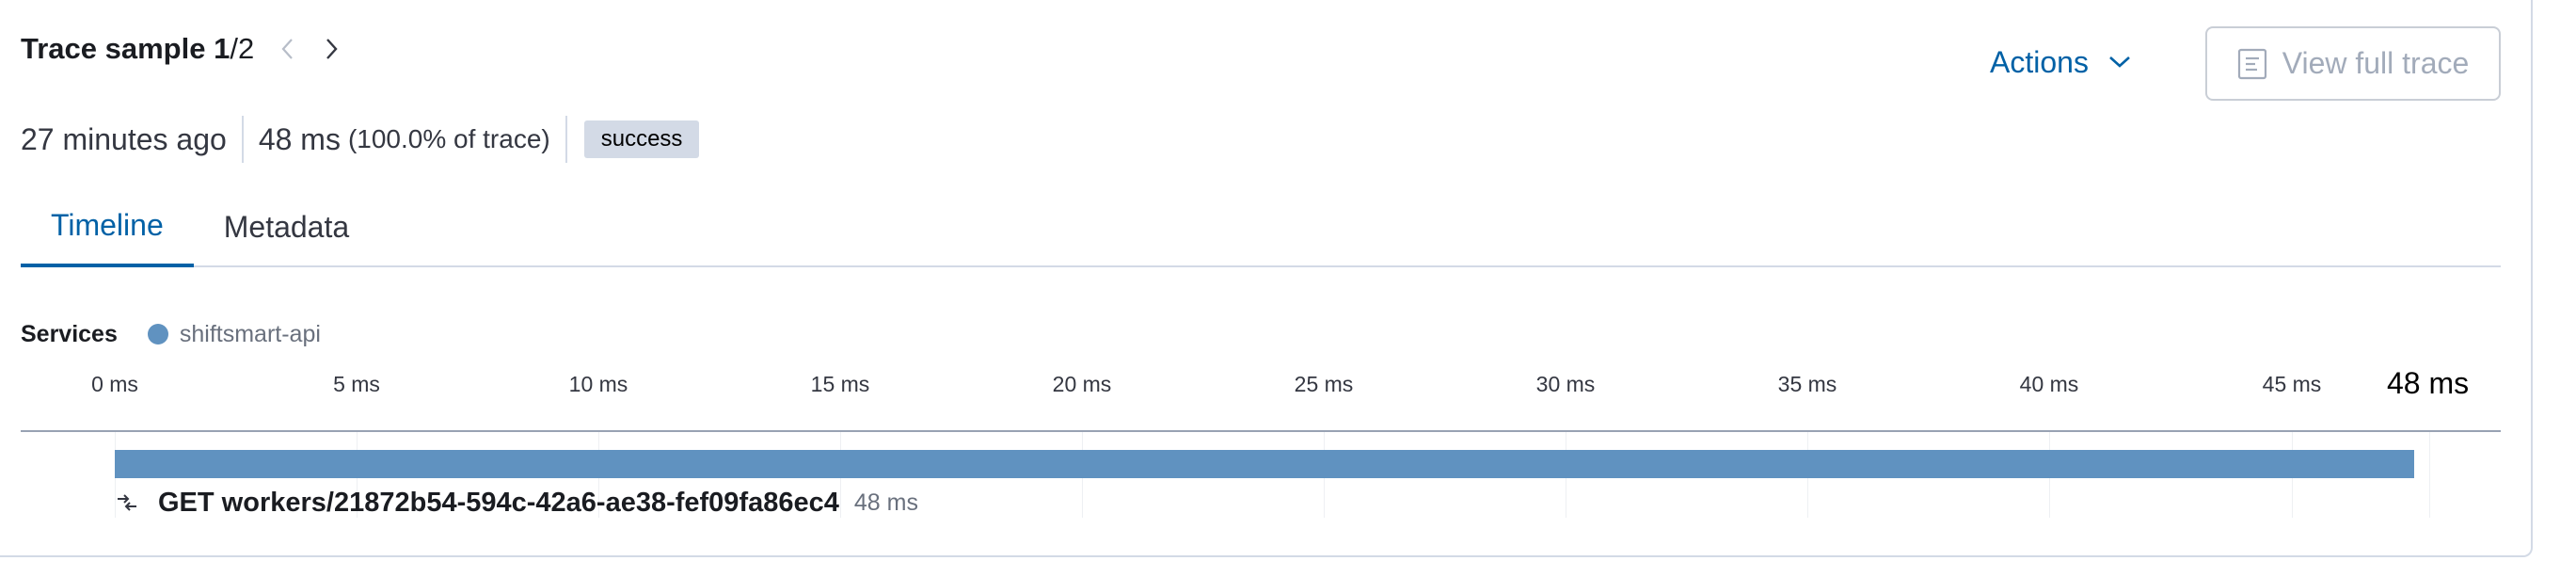 The image size is (2576, 561). Describe the element at coordinates (2429, 475) in the screenshot. I see `grid-line` at that location.